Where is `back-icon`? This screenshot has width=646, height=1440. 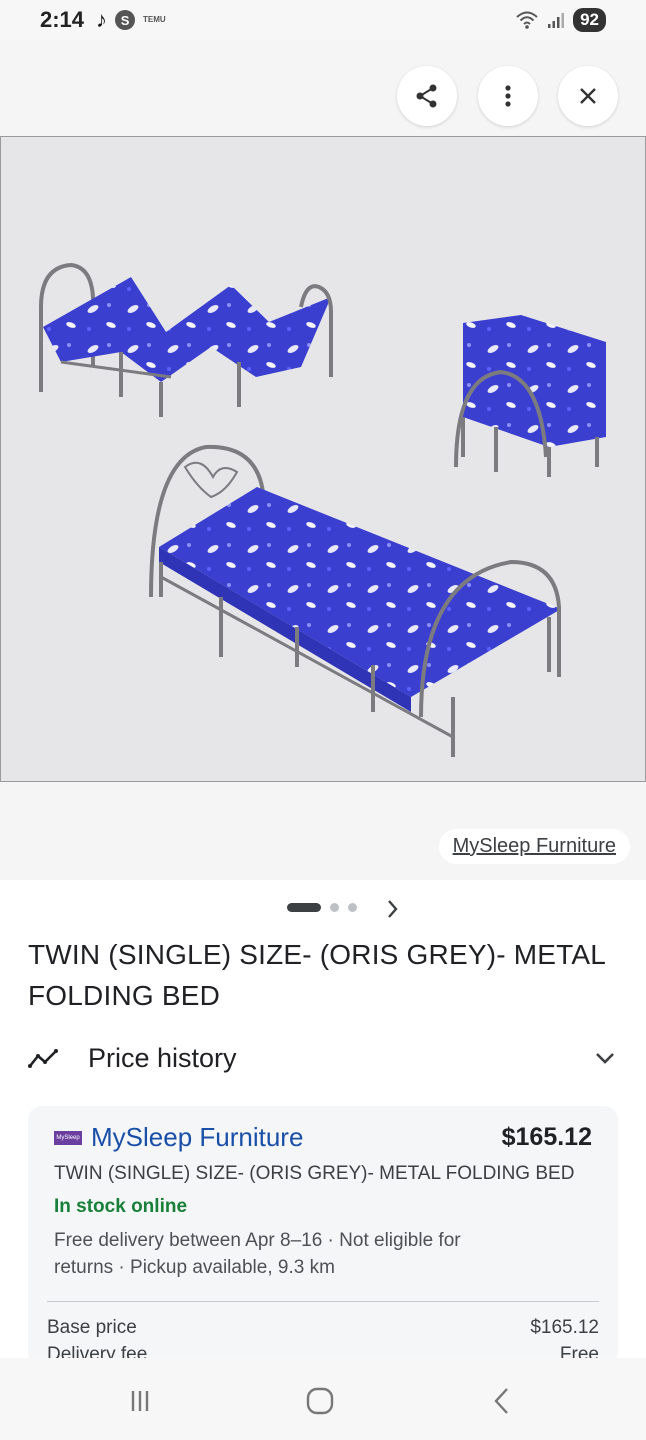 back-icon is located at coordinates (501, 1401).